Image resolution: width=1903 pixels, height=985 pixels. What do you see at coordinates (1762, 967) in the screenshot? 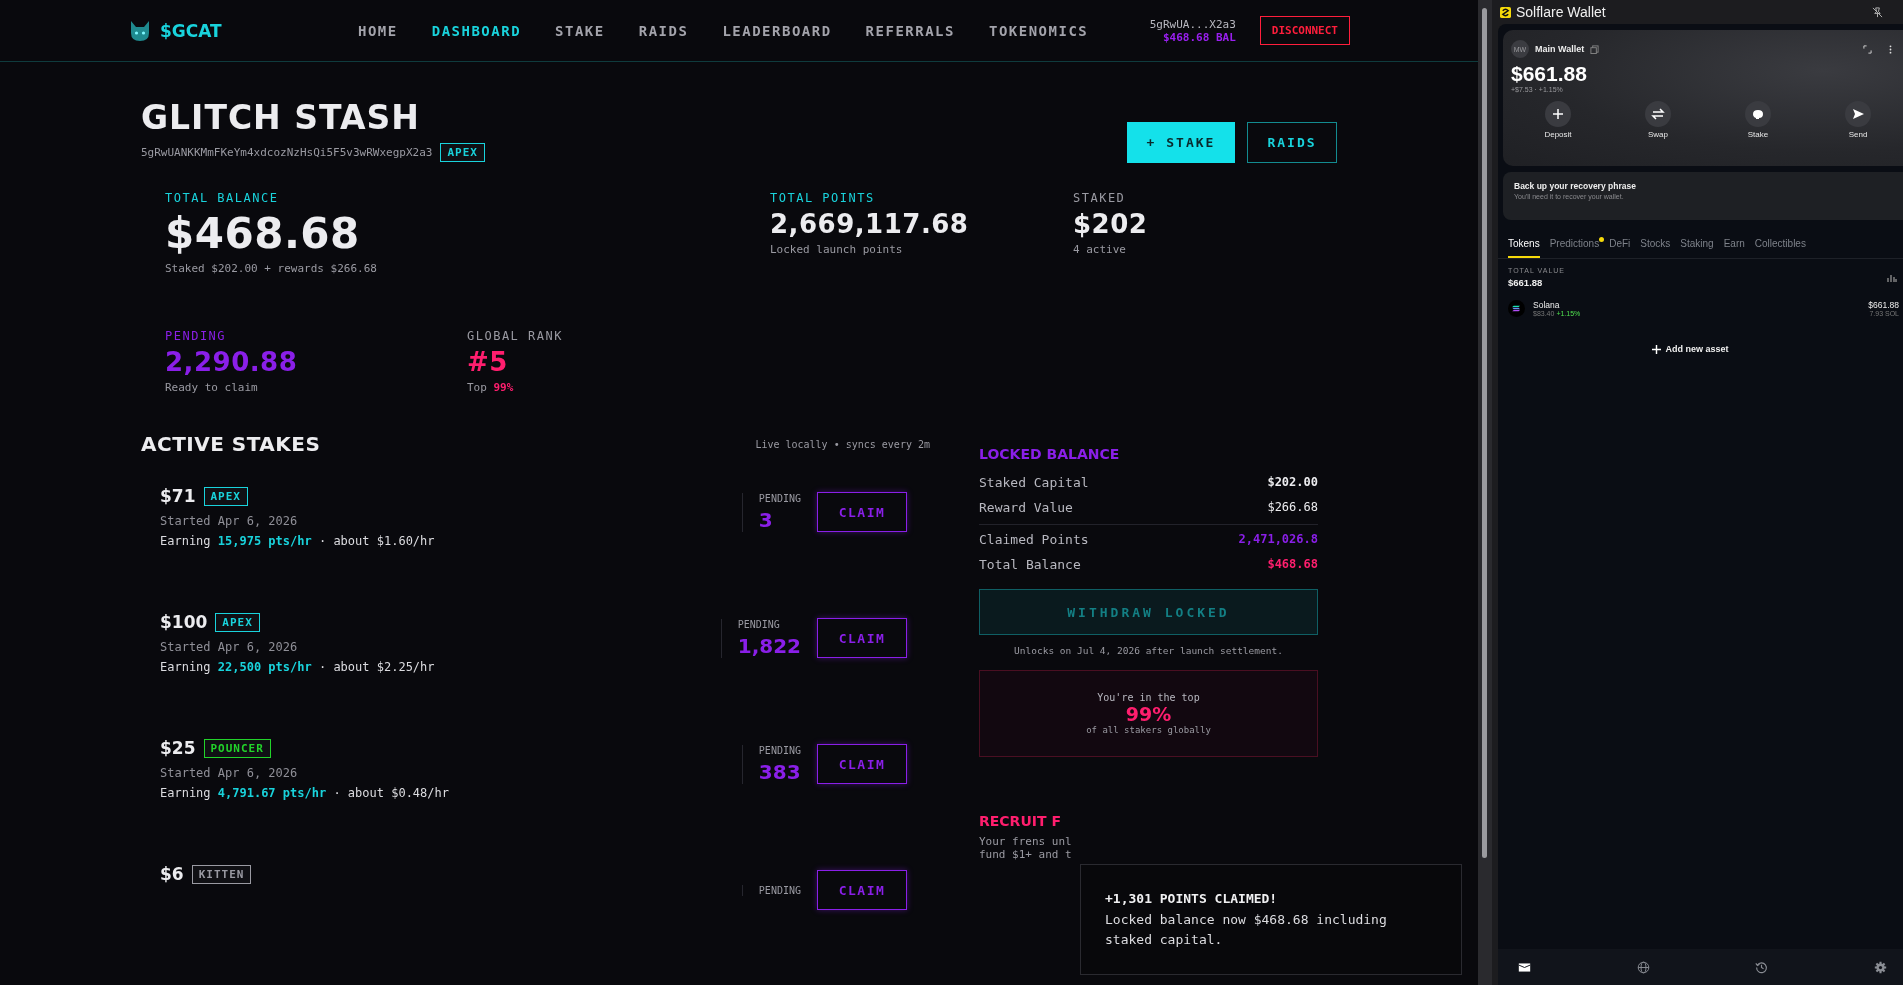
I see `history-icon` at bounding box center [1762, 967].